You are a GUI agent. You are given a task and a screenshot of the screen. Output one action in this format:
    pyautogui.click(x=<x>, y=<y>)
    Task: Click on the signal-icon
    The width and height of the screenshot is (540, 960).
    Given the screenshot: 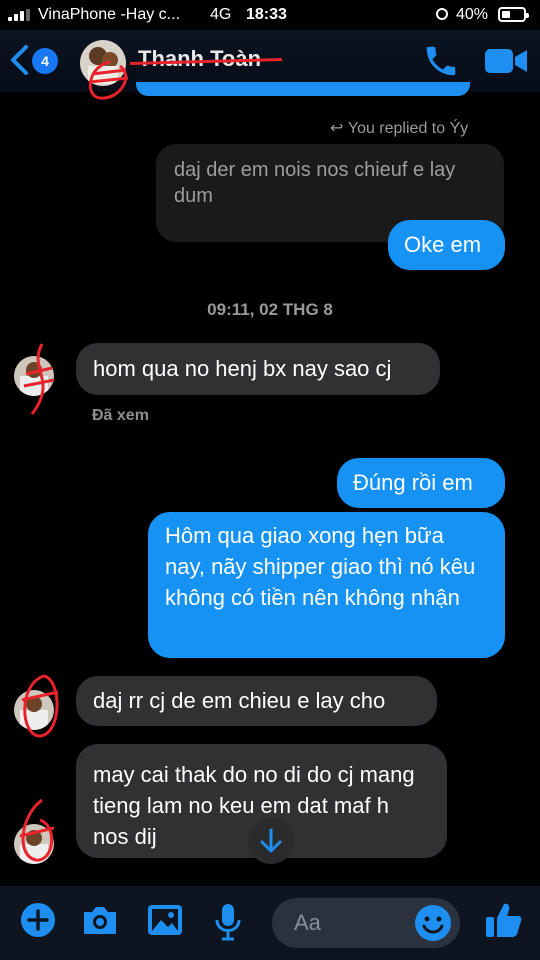 What is the action you would take?
    pyautogui.click(x=20, y=15)
    